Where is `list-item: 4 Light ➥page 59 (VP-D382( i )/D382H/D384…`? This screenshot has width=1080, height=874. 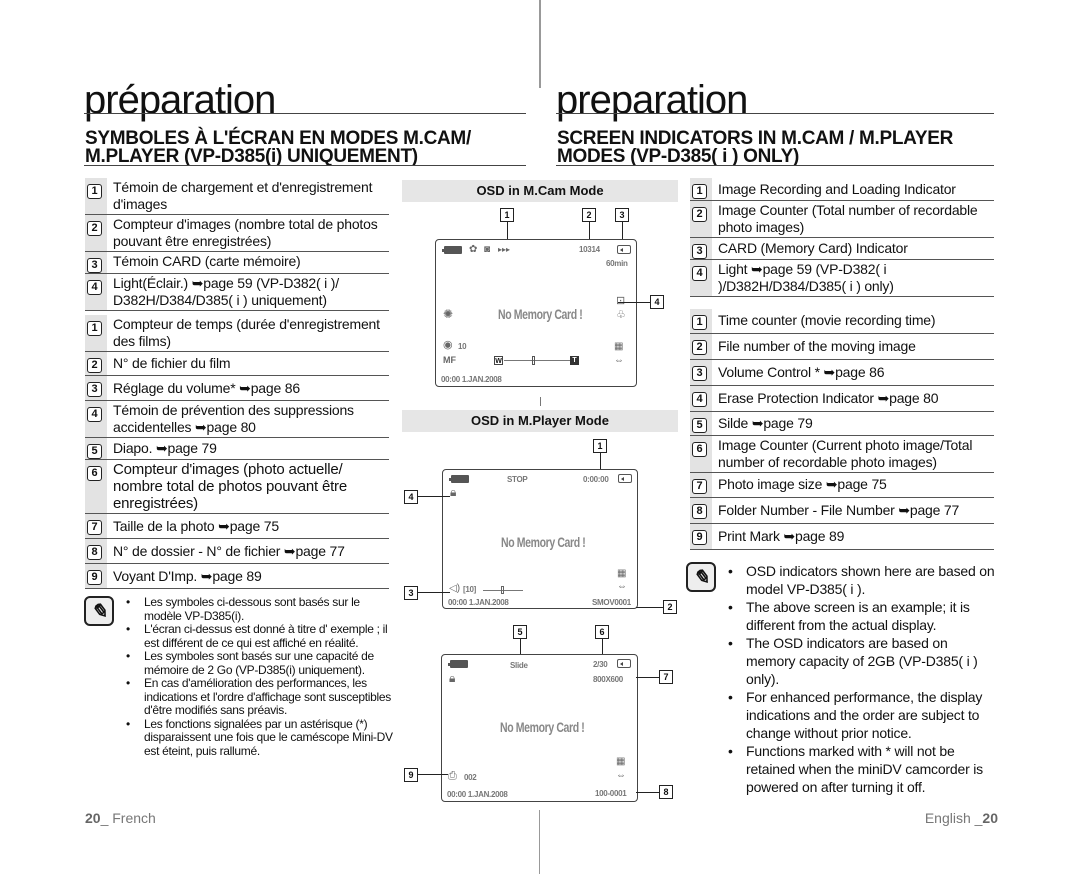
list-item: 4 Light ➥page 59 (VP-D382( i )/D382H/D384… is located at coordinates (842, 278).